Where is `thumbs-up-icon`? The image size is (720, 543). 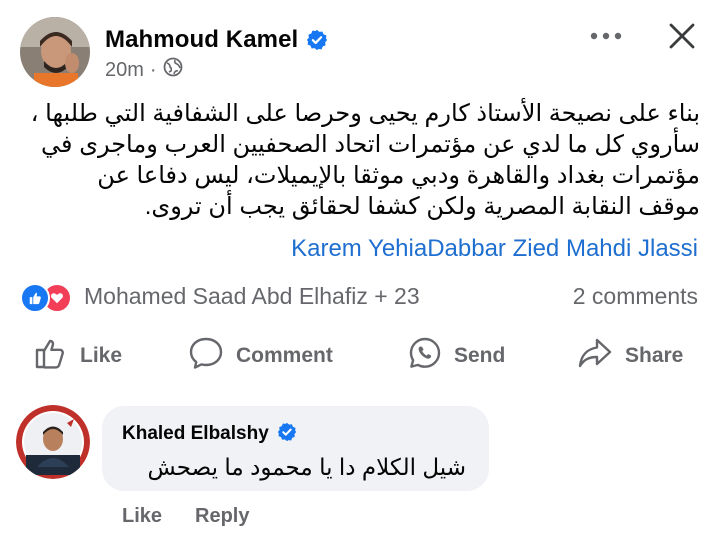
thumbs-up-icon is located at coordinates (51, 356).